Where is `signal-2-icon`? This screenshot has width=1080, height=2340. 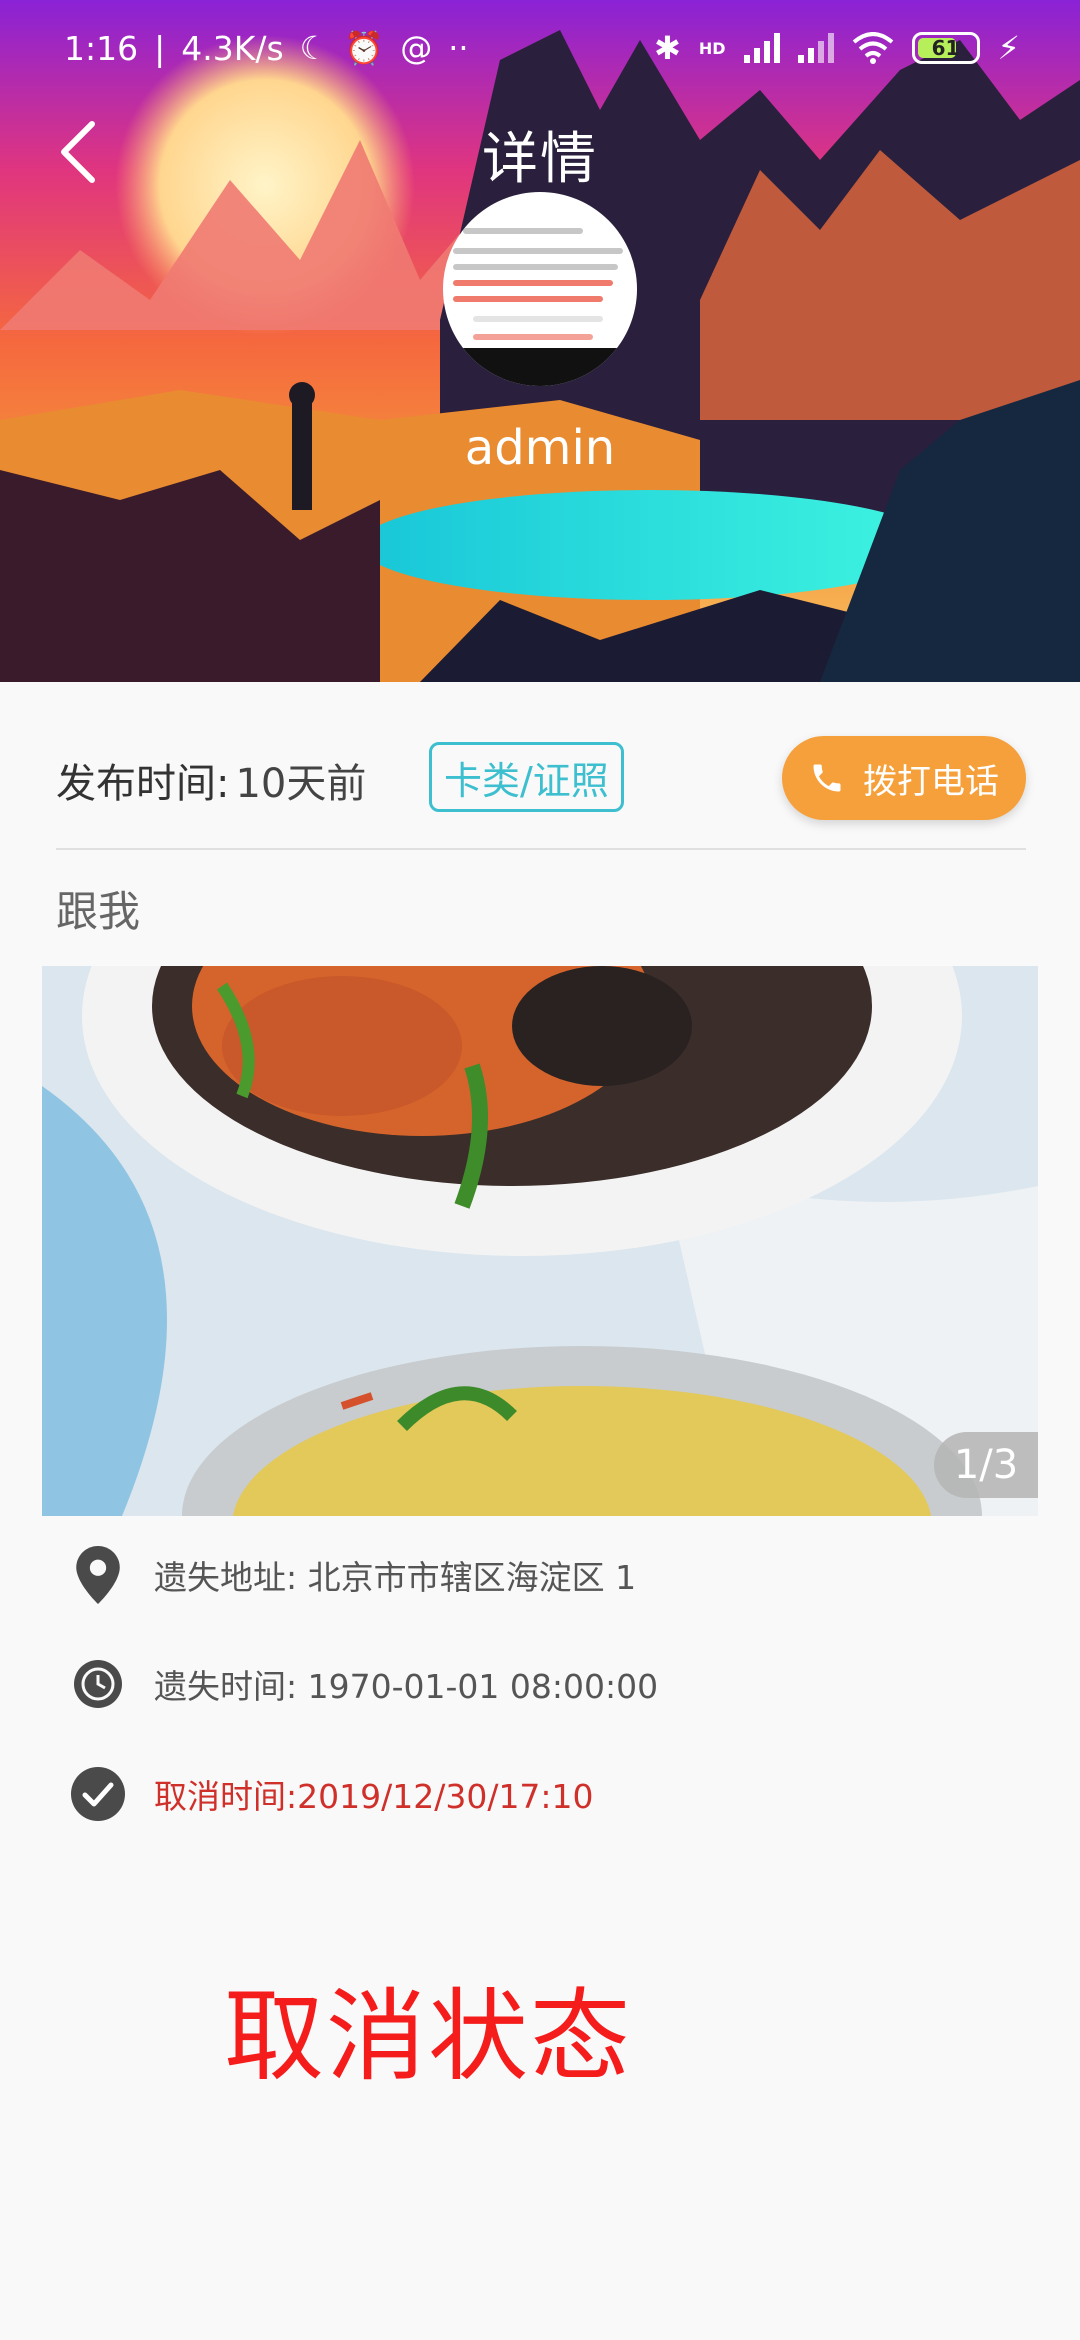
signal-2-icon is located at coordinates (815, 48).